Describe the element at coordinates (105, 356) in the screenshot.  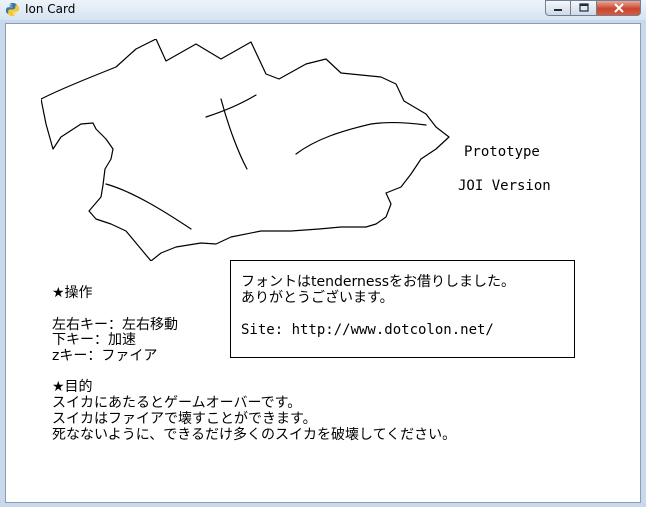
I see `controls-line-3: zキー：ファイア` at that location.